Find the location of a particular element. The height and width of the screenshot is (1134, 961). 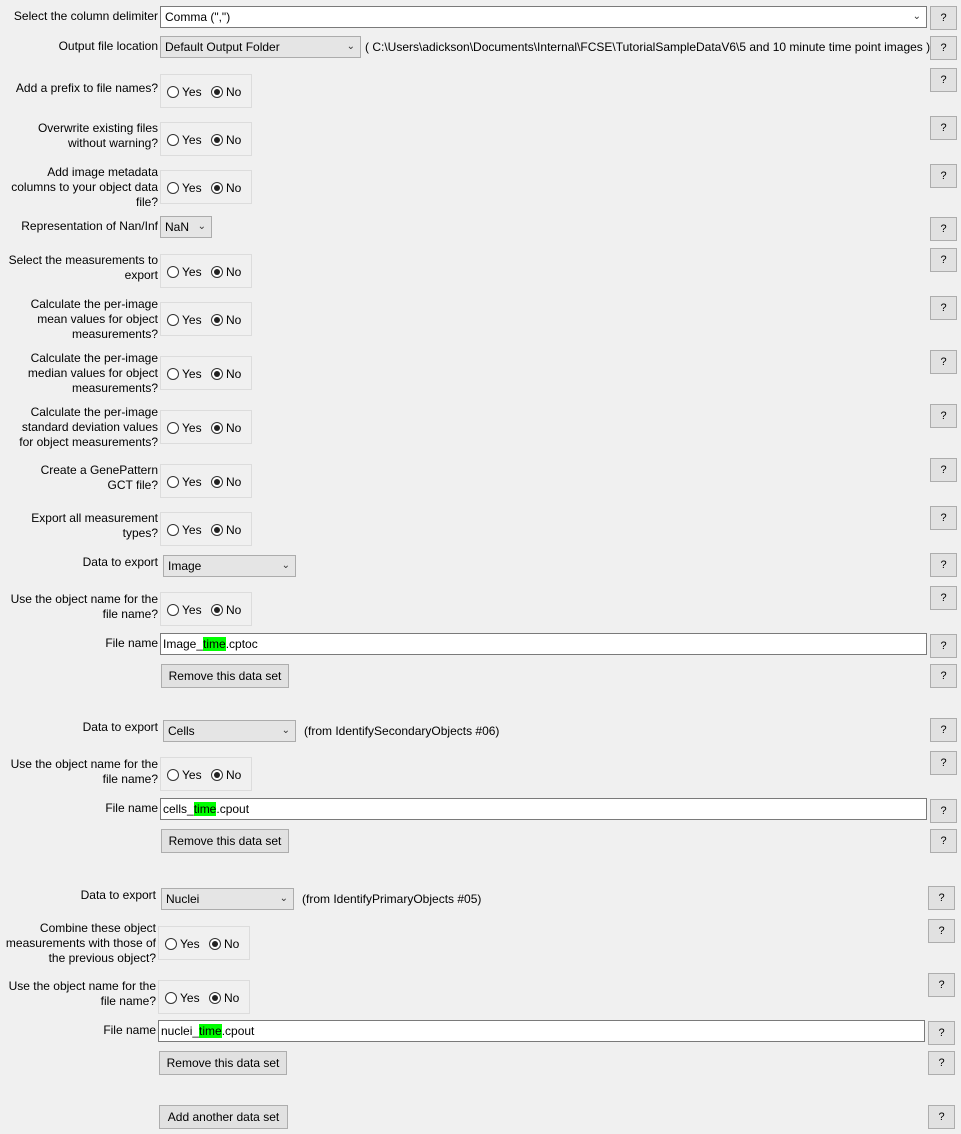

file-name-input: Image_time.cptoc is located at coordinates (543, 644).